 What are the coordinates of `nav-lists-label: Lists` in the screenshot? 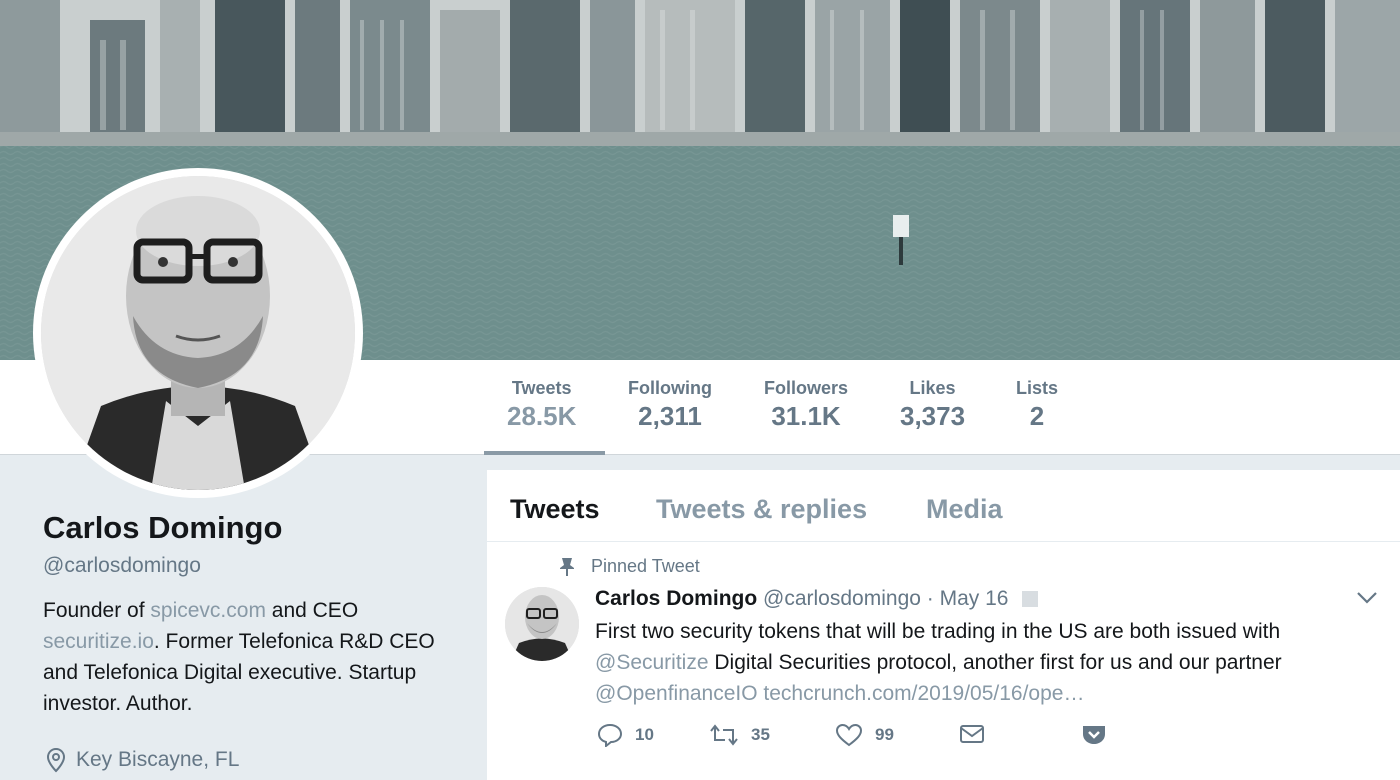 It's located at (1037, 388).